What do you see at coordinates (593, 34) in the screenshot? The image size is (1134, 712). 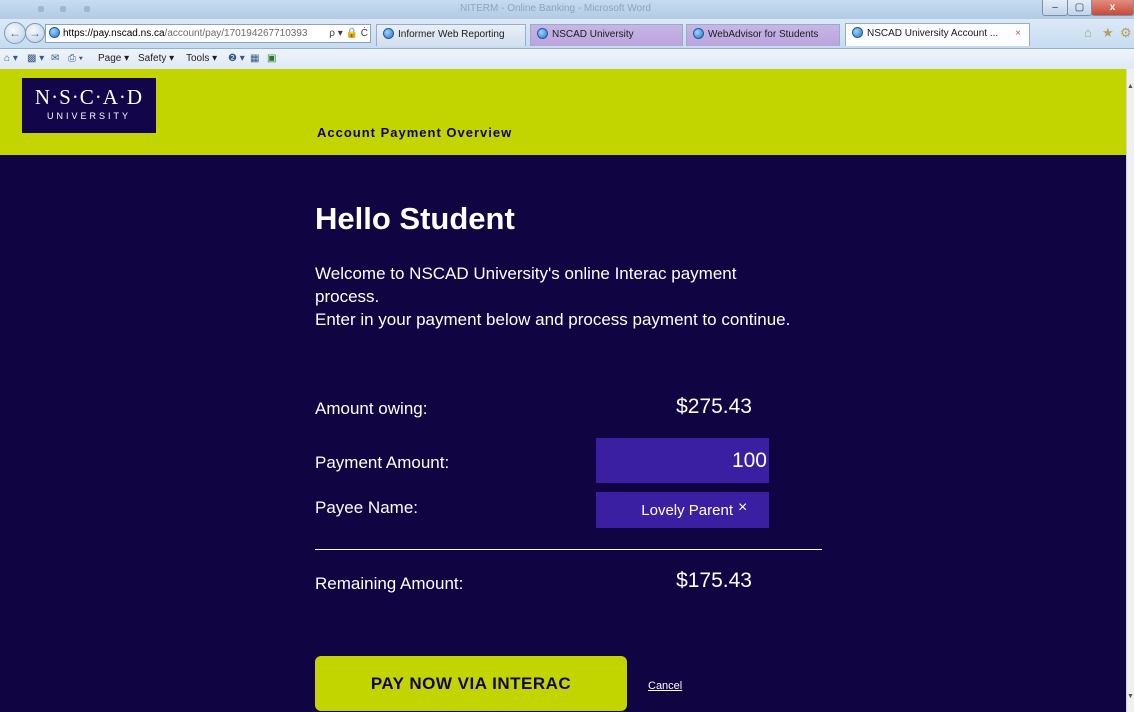 I see `tab-label: NSCAD University` at bounding box center [593, 34].